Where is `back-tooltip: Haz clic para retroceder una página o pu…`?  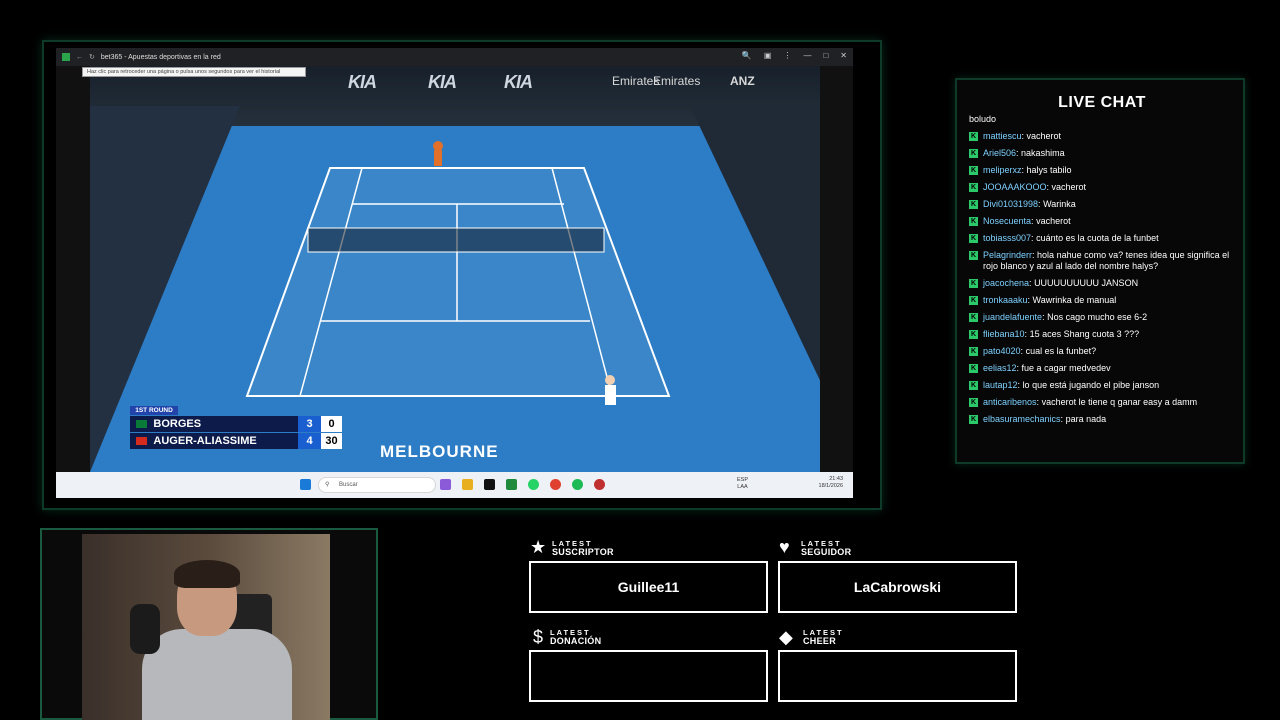
back-tooltip: Haz clic para retroceder una página o pu… is located at coordinates (194, 72).